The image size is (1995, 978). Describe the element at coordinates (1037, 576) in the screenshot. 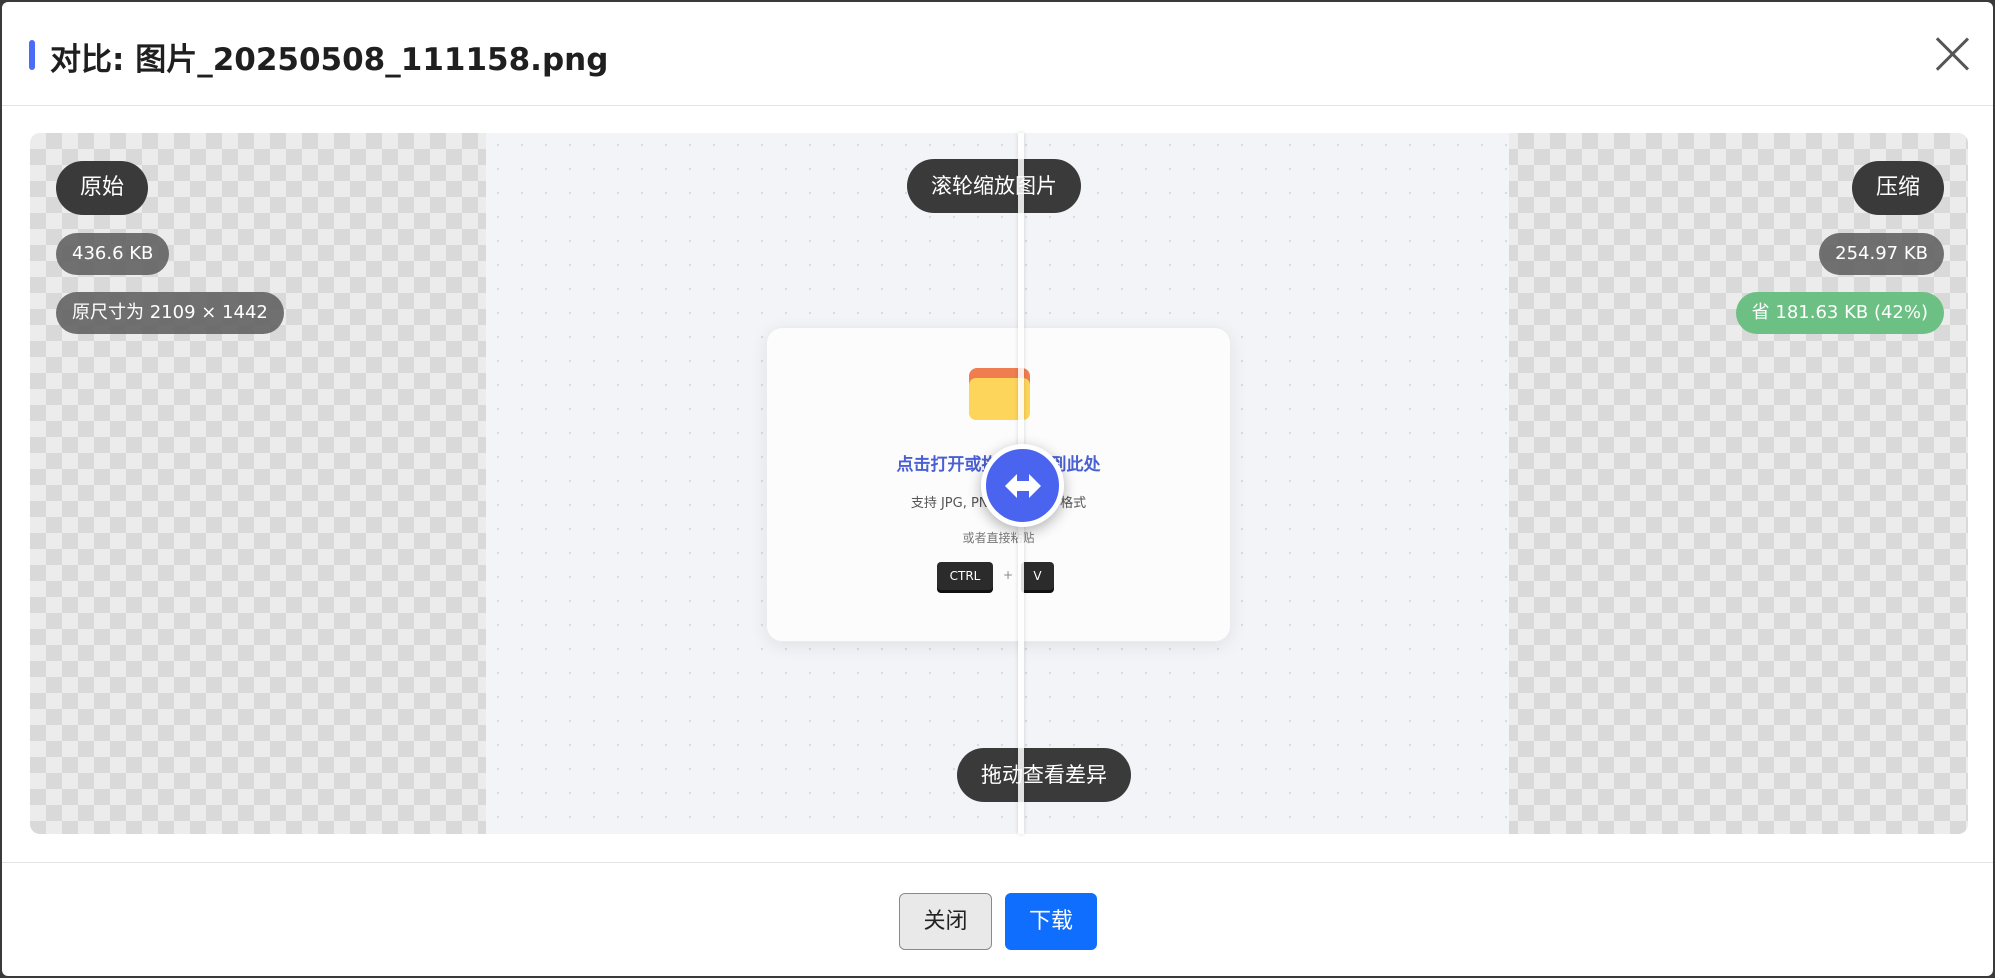

I see `key-v: V` at that location.